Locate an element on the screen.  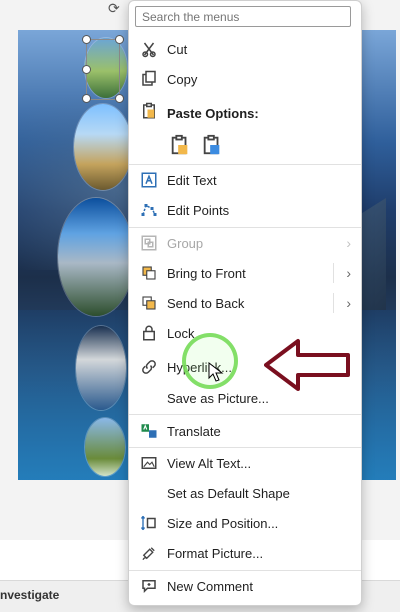
status-text: nvestigate is located at coordinates (30, 595).